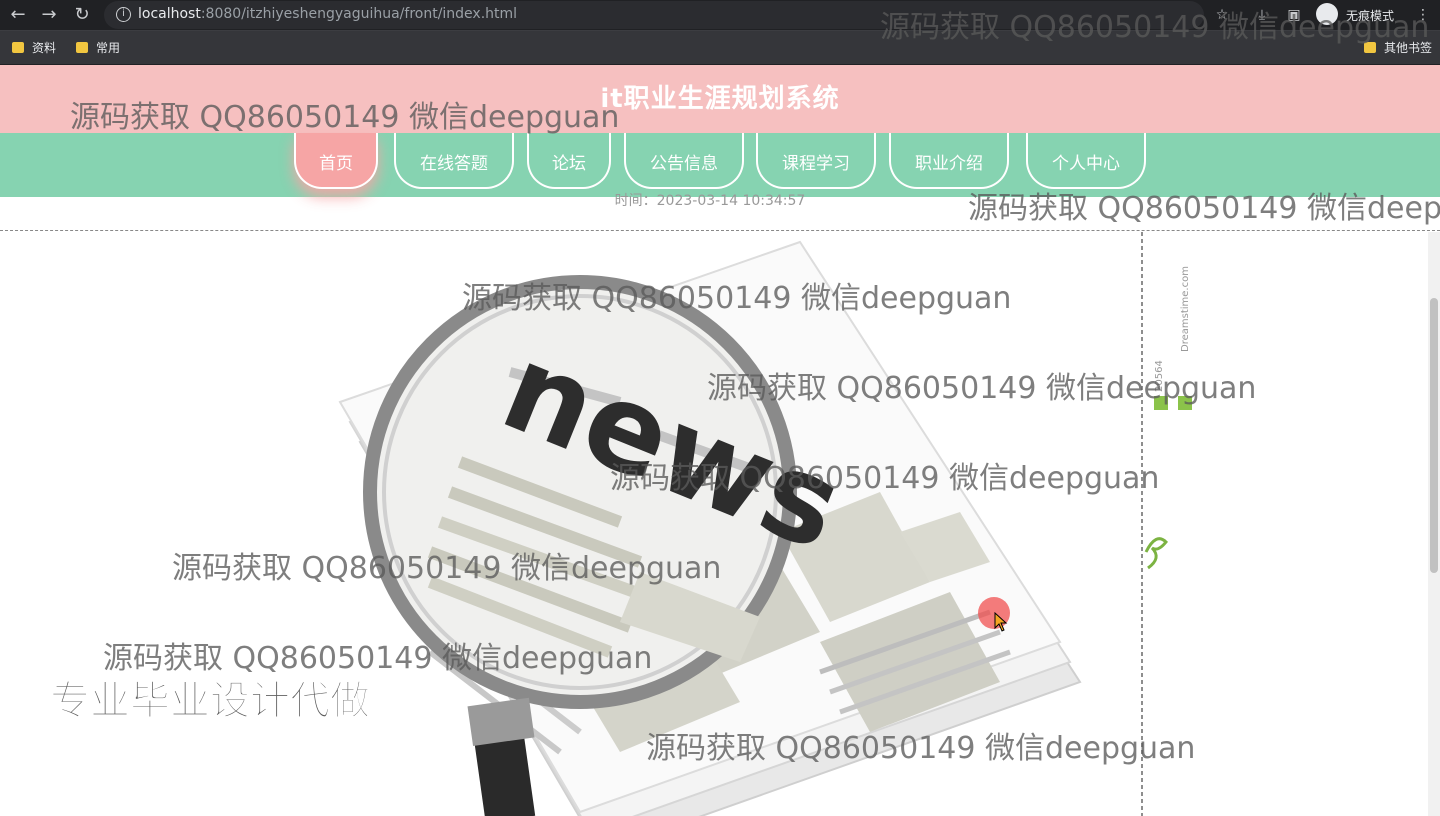 The width and height of the screenshot is (1440, 816). I want to click on bookmark-changyong: 常用, so click(98, 48).